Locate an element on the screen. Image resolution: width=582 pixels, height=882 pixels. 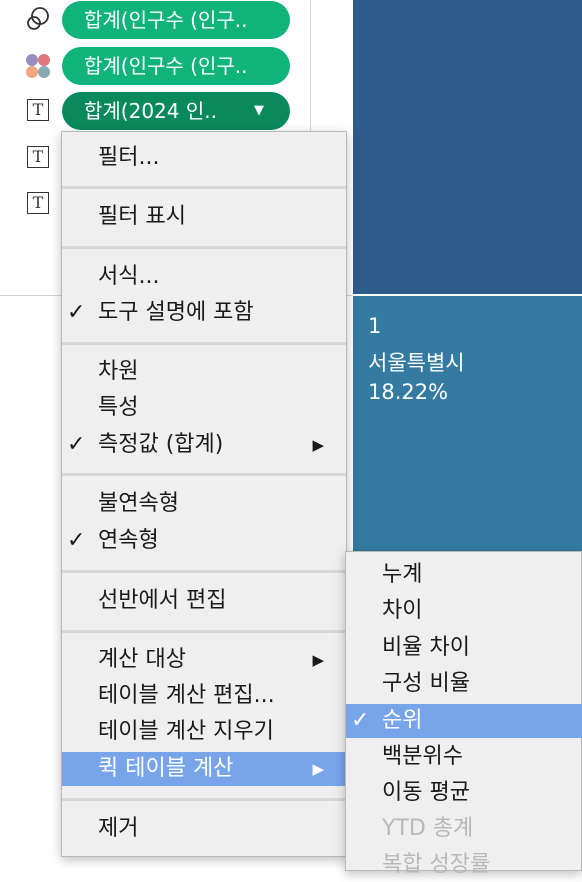
menu-item-attribute: 특성 is located at coordinates (204, 408).